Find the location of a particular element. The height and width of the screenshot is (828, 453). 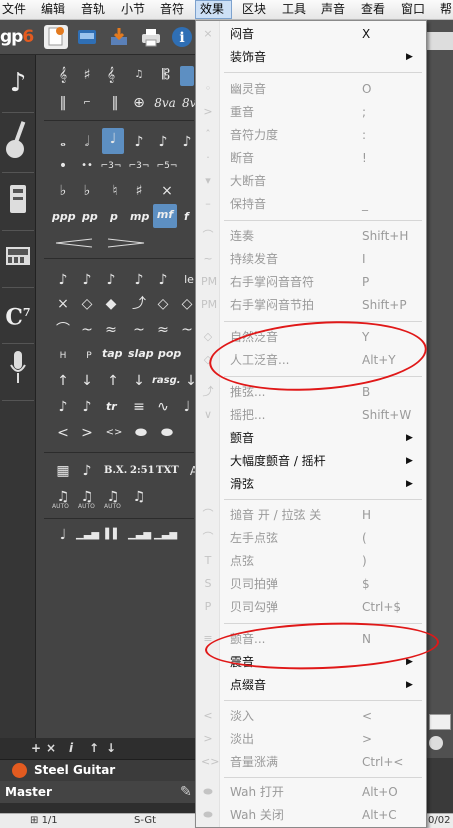

triplet-feel-icon: ♫ is located at coordinates (139, 75).